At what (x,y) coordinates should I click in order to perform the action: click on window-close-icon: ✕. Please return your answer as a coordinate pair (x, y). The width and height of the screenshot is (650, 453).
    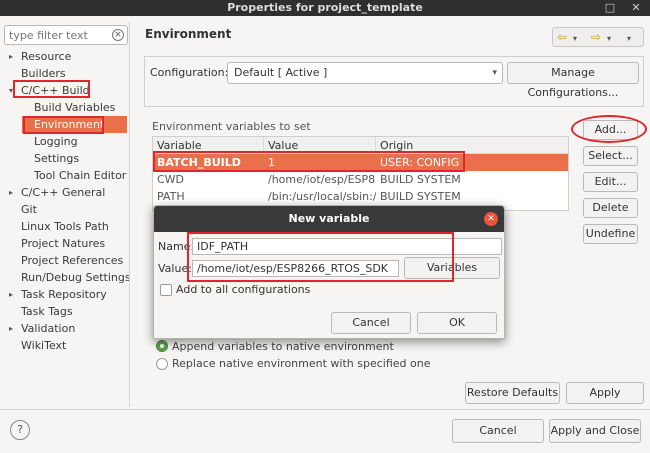
    Looking at the image, I should click on (636, 8).